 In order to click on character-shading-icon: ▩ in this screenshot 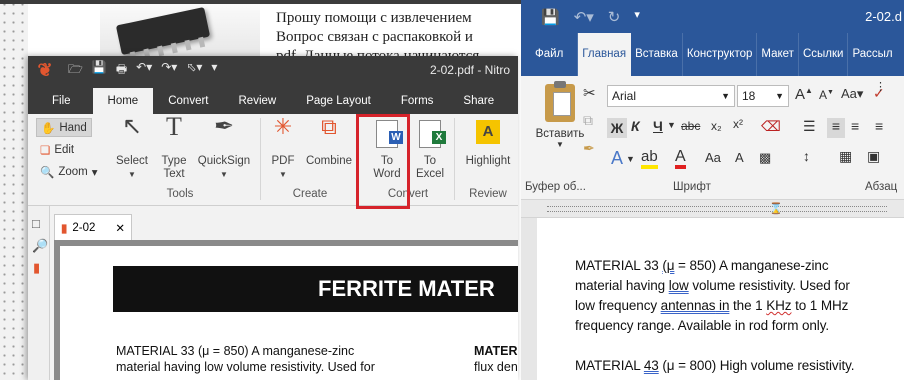, I will do `click(765, 158)`.